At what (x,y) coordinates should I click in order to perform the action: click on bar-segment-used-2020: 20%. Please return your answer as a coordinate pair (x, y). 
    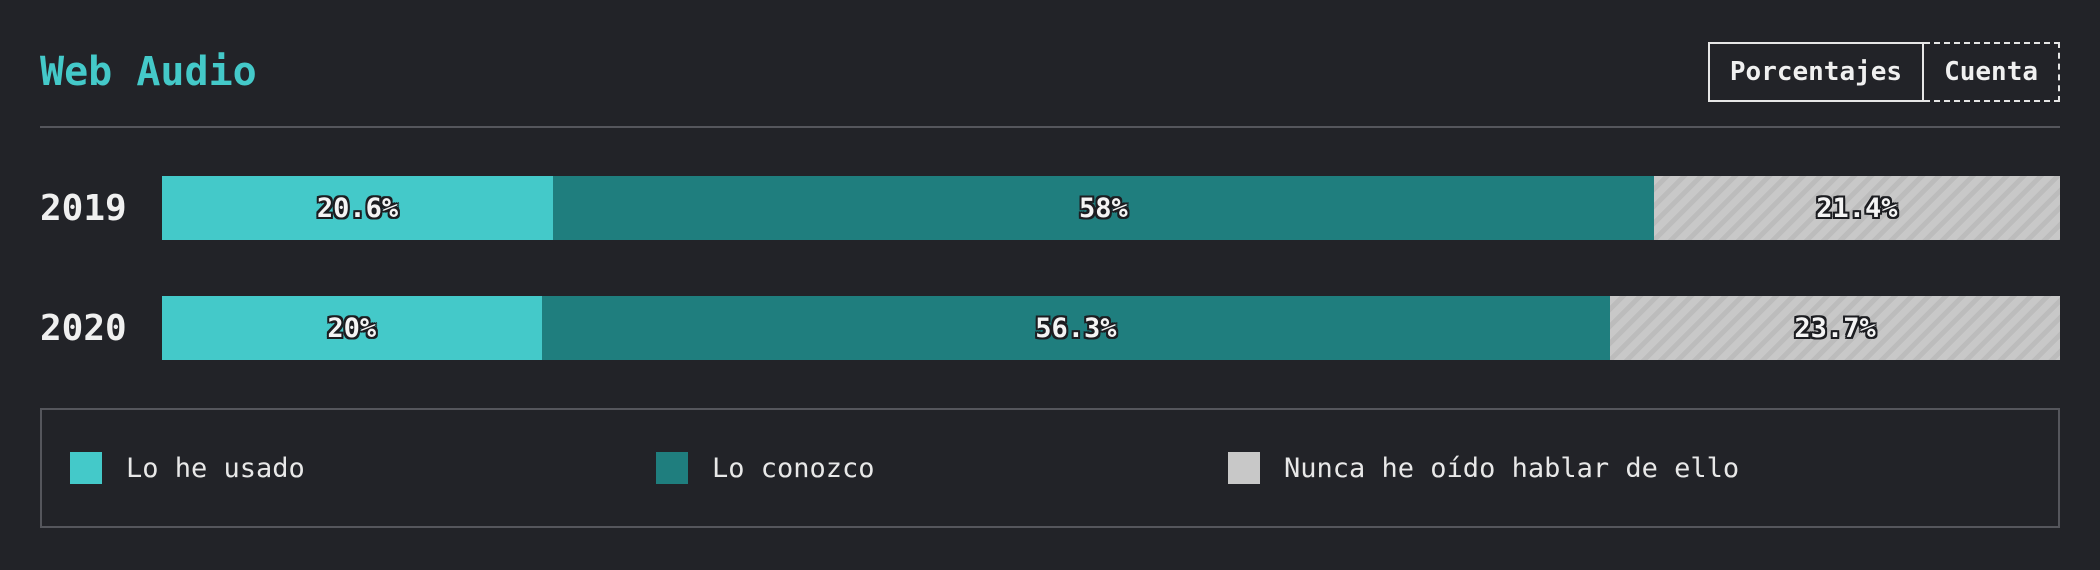
    Looking at the image, I should click on (352, 328).